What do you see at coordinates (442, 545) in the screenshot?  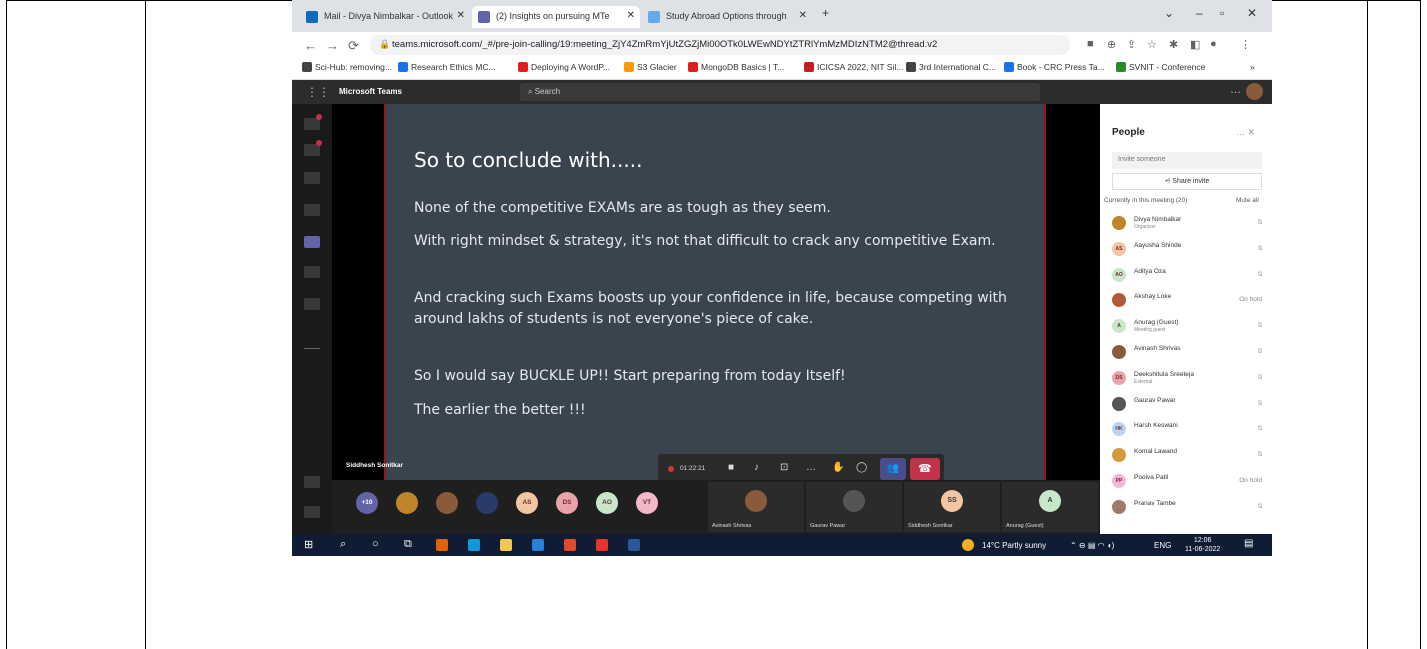 I see `firefox-icon` at bounding box center [442, 545].